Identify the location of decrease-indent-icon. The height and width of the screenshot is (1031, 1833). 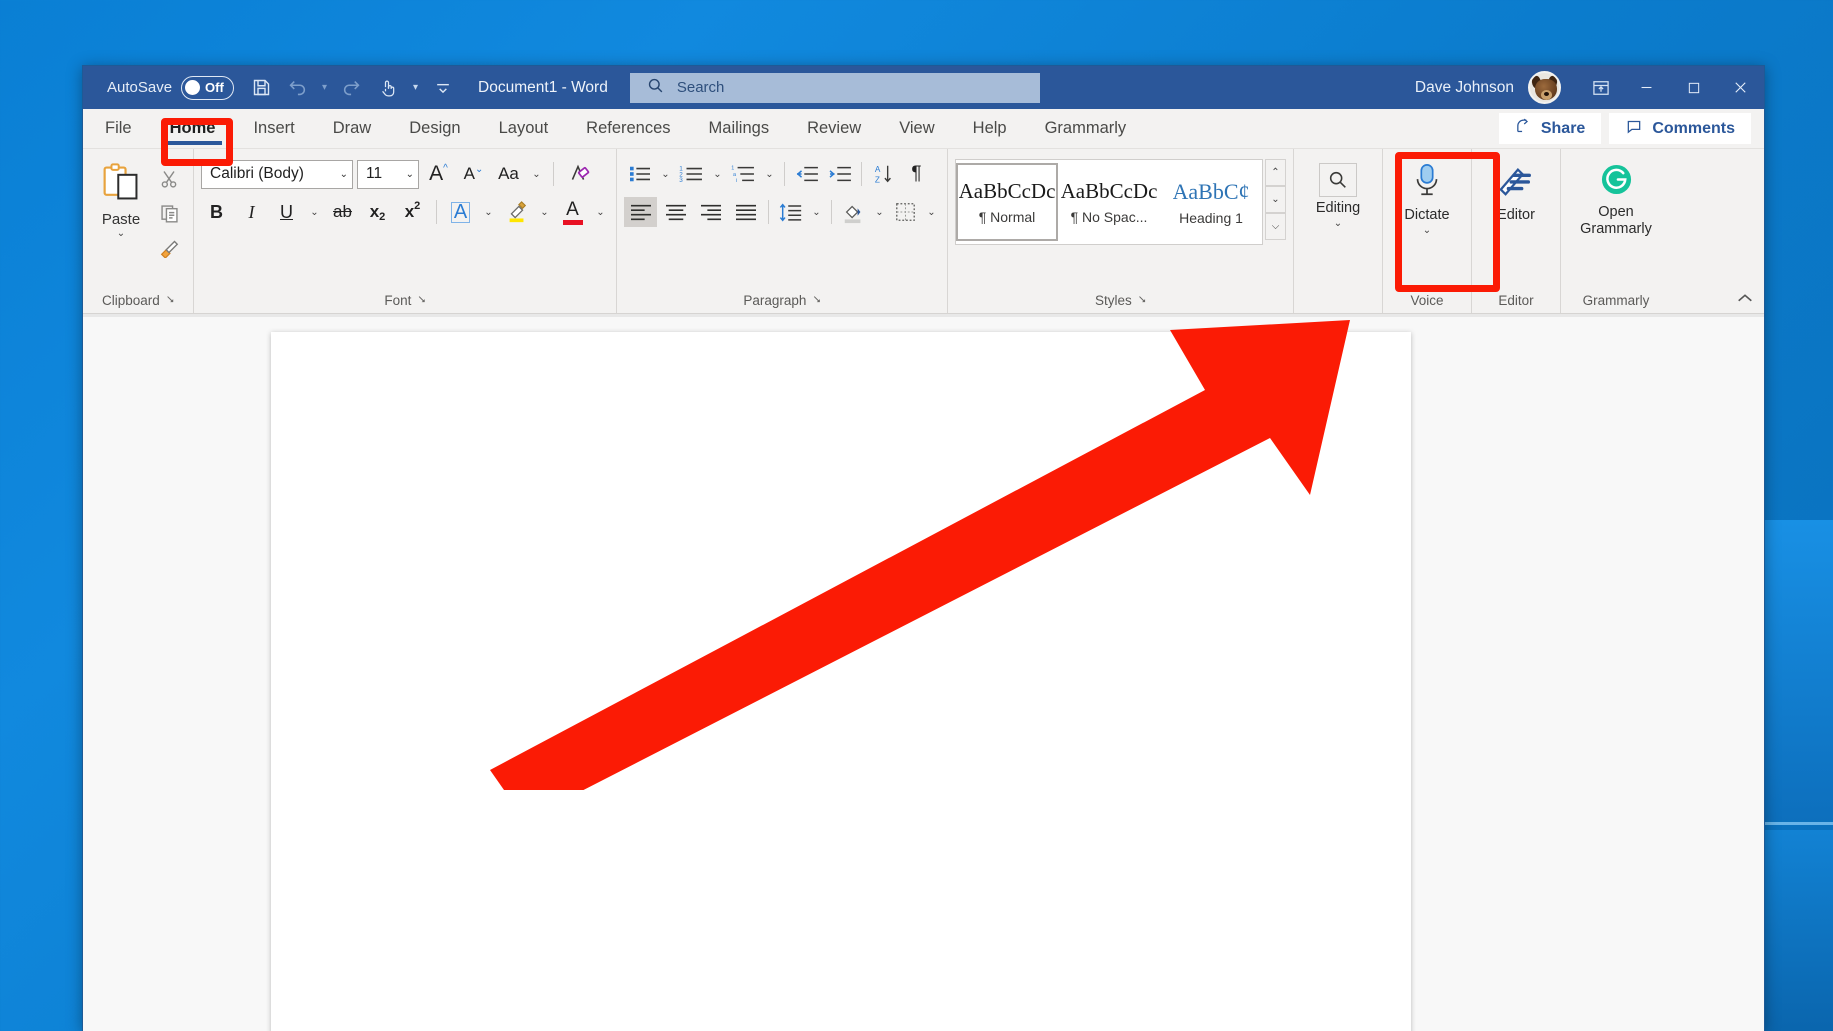
(806, 174).